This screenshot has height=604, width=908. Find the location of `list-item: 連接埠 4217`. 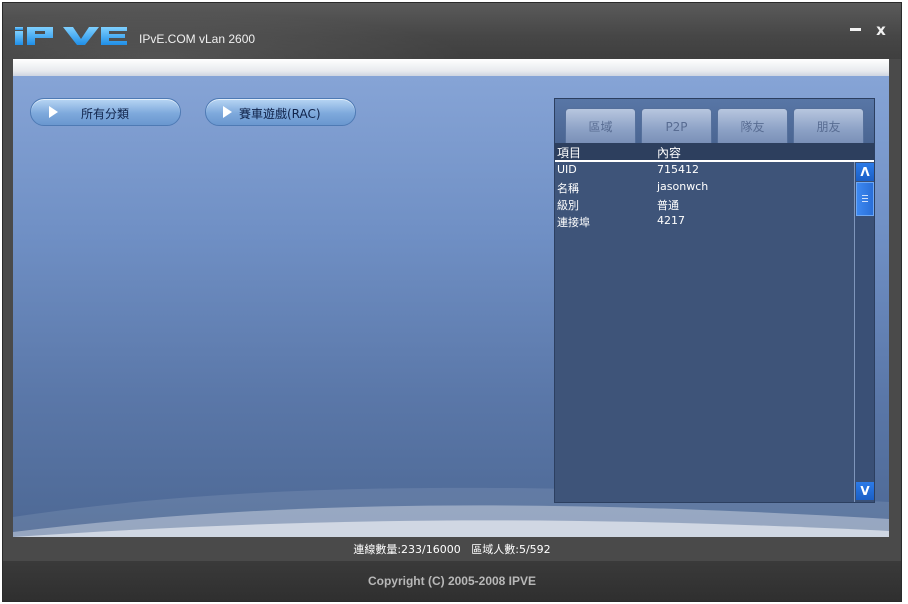

list-item: 連接埠 4217 is located at coordinates (704, 221).